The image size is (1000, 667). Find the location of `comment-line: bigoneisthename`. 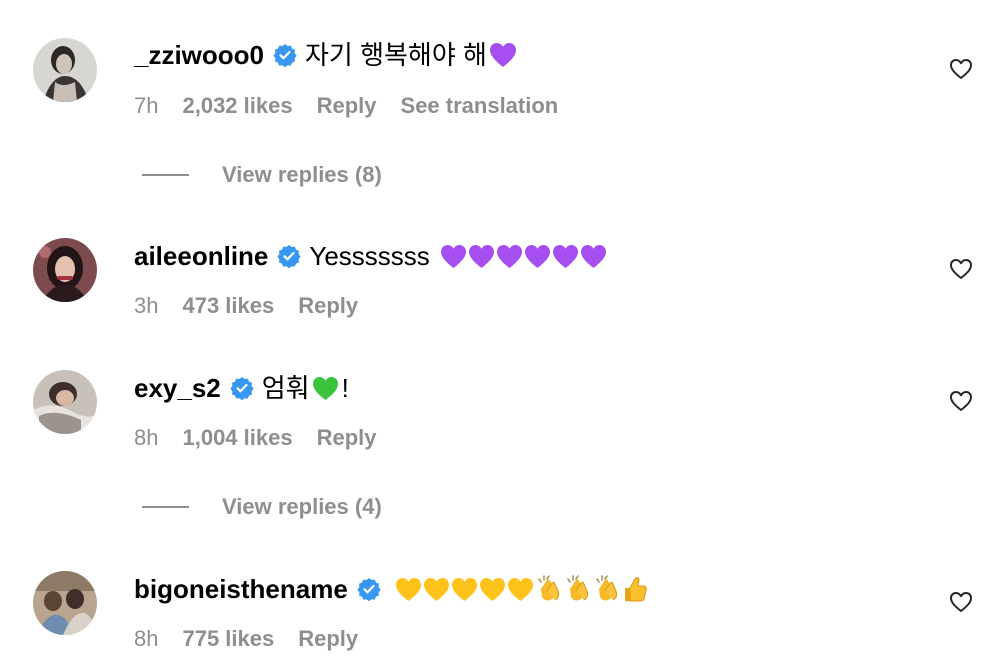

comment-line: bigoneisthename is located at coordinates (391, 589).